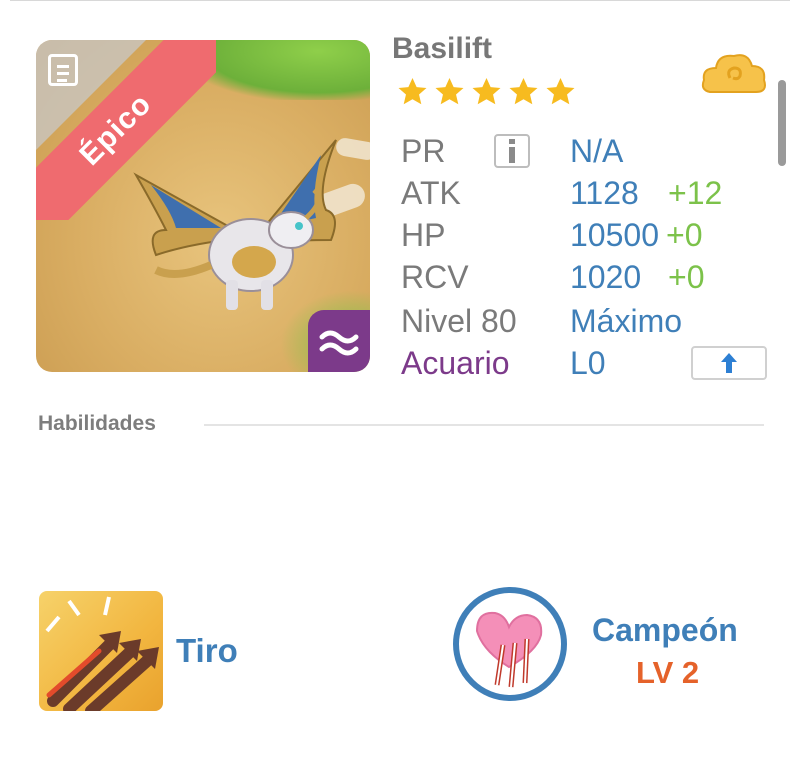 This screenshot has width=800, height=774. I want to click on info-button, so click(512, 151).